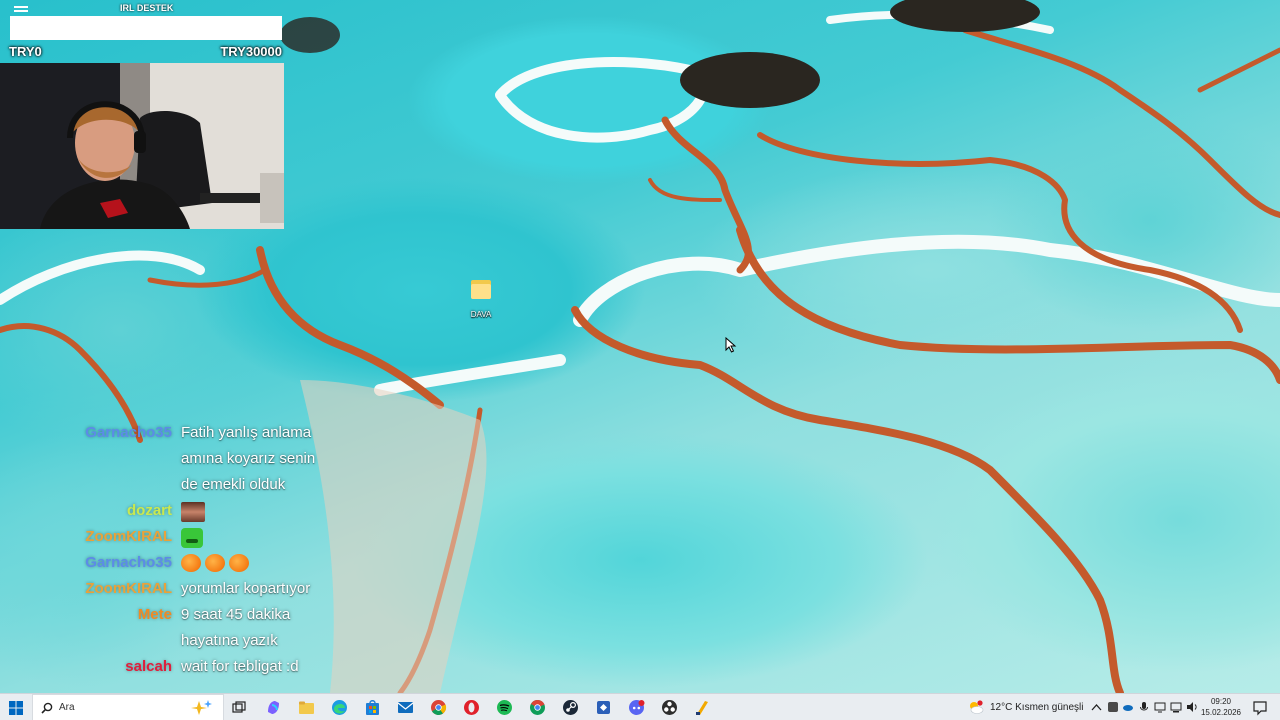 The image size is (1280, 720). What do you see at coordinates (1176, 707) in the screenshot?
I see `network-icon` at bounding box center [1176, 707].